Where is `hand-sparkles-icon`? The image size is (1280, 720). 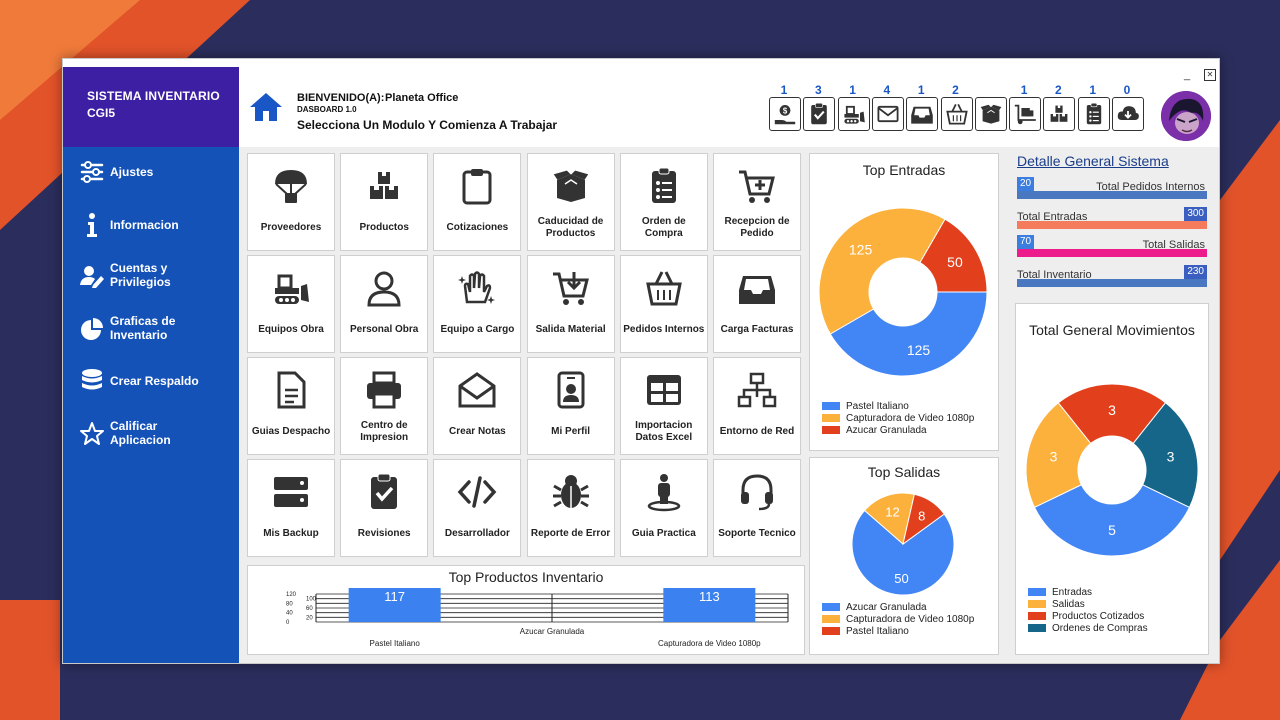 hand-sparkles-icon is located at coordinates (477, 288).